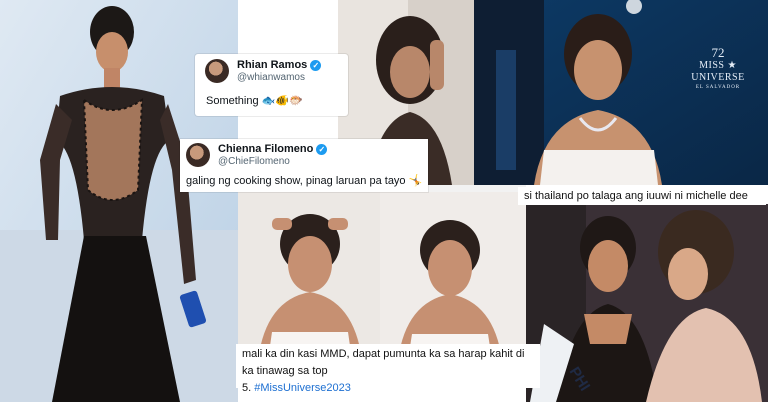 The width and height of the screenshot is (768, 402). I want to click on caption-mmd-prefix: 5., so click(248, 388).